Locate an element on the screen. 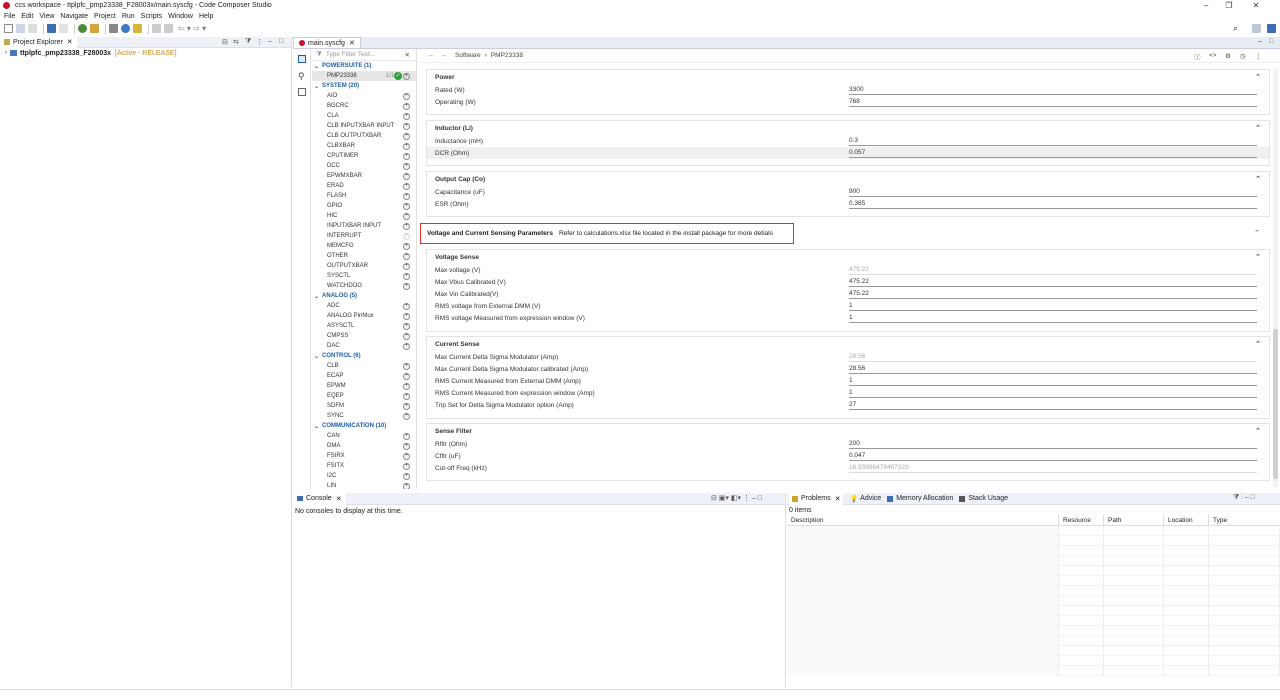  menu-edit: Edit is located at coordinates (27, 16).